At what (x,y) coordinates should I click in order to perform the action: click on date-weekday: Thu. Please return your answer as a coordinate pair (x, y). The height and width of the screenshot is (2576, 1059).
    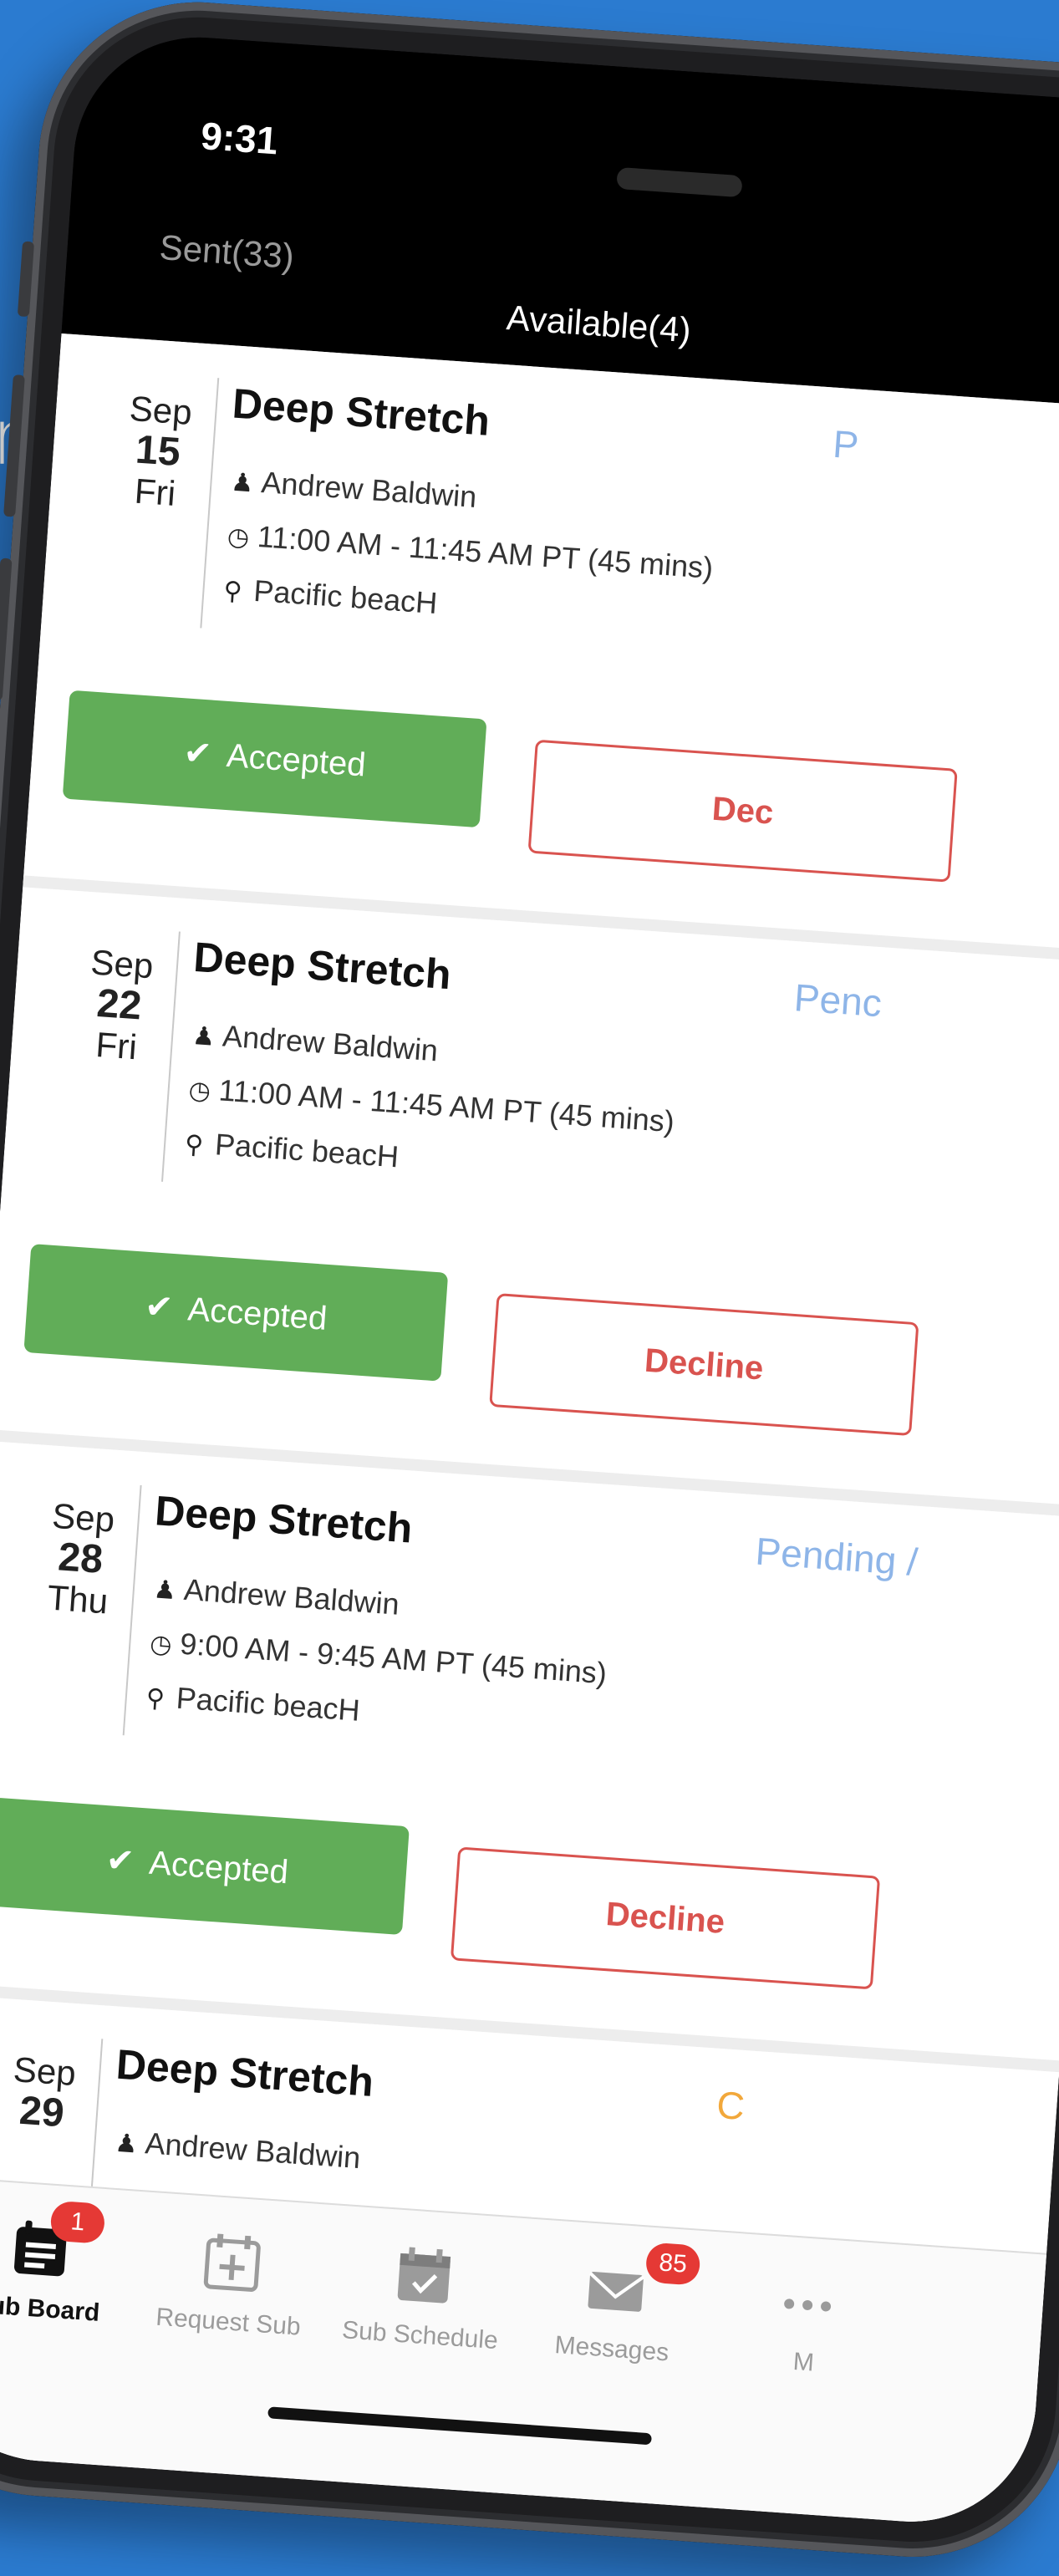
    Looking at the image, I should click on (77, 1599).